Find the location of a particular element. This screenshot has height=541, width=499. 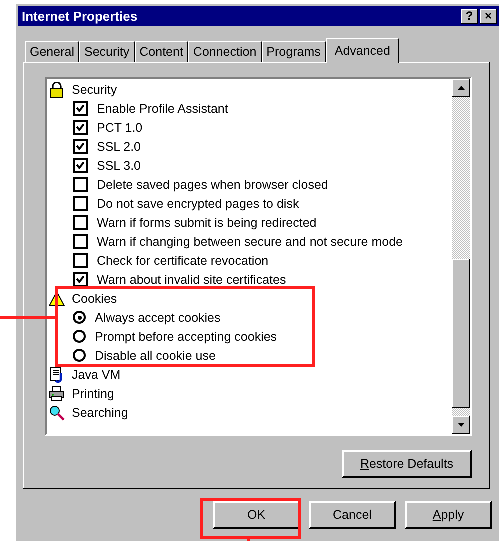

category-label: Cookies is located at coordinates (95, 299).